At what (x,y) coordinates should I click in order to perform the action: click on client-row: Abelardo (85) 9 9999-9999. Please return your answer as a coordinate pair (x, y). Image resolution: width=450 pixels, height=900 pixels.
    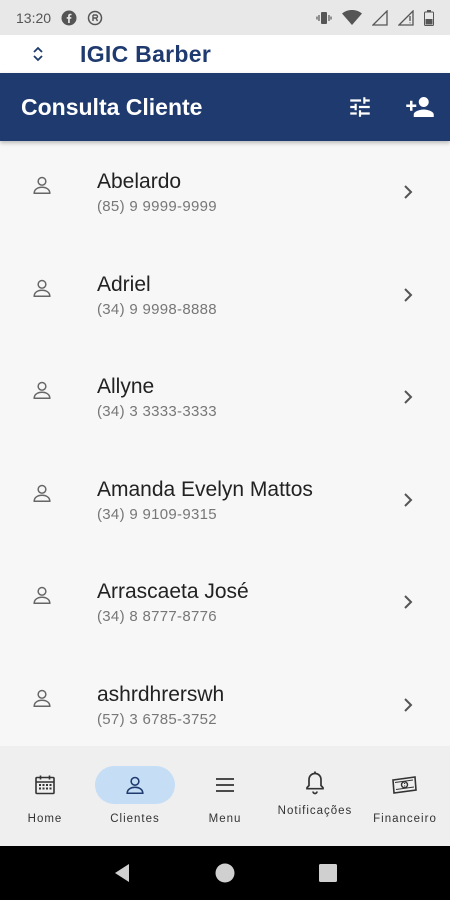
    Looking at the image, I should click on (225, 192).